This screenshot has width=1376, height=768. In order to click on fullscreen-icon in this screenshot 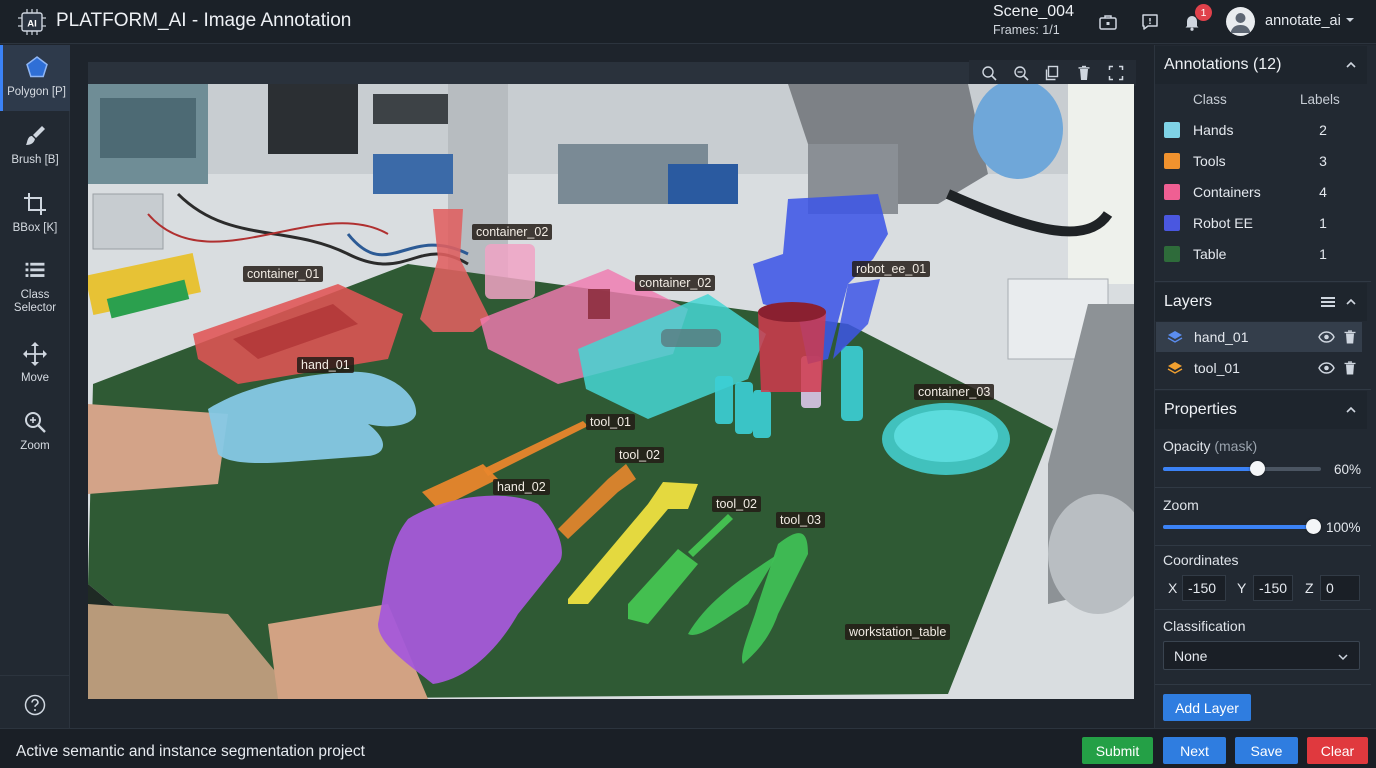, I will do `click(1116, 73)`.